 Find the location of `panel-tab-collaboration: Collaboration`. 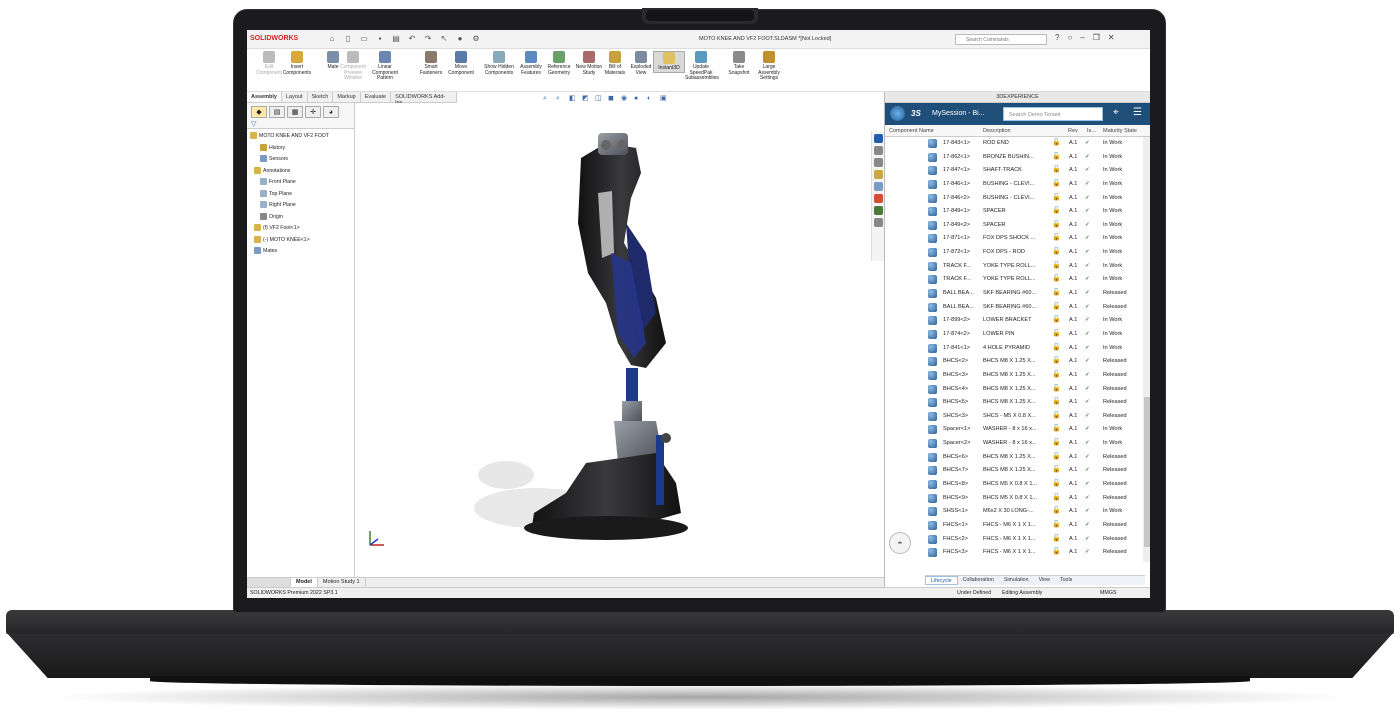

panel-tab-collaboration: Collaboration is located at coordinates (978, 580).